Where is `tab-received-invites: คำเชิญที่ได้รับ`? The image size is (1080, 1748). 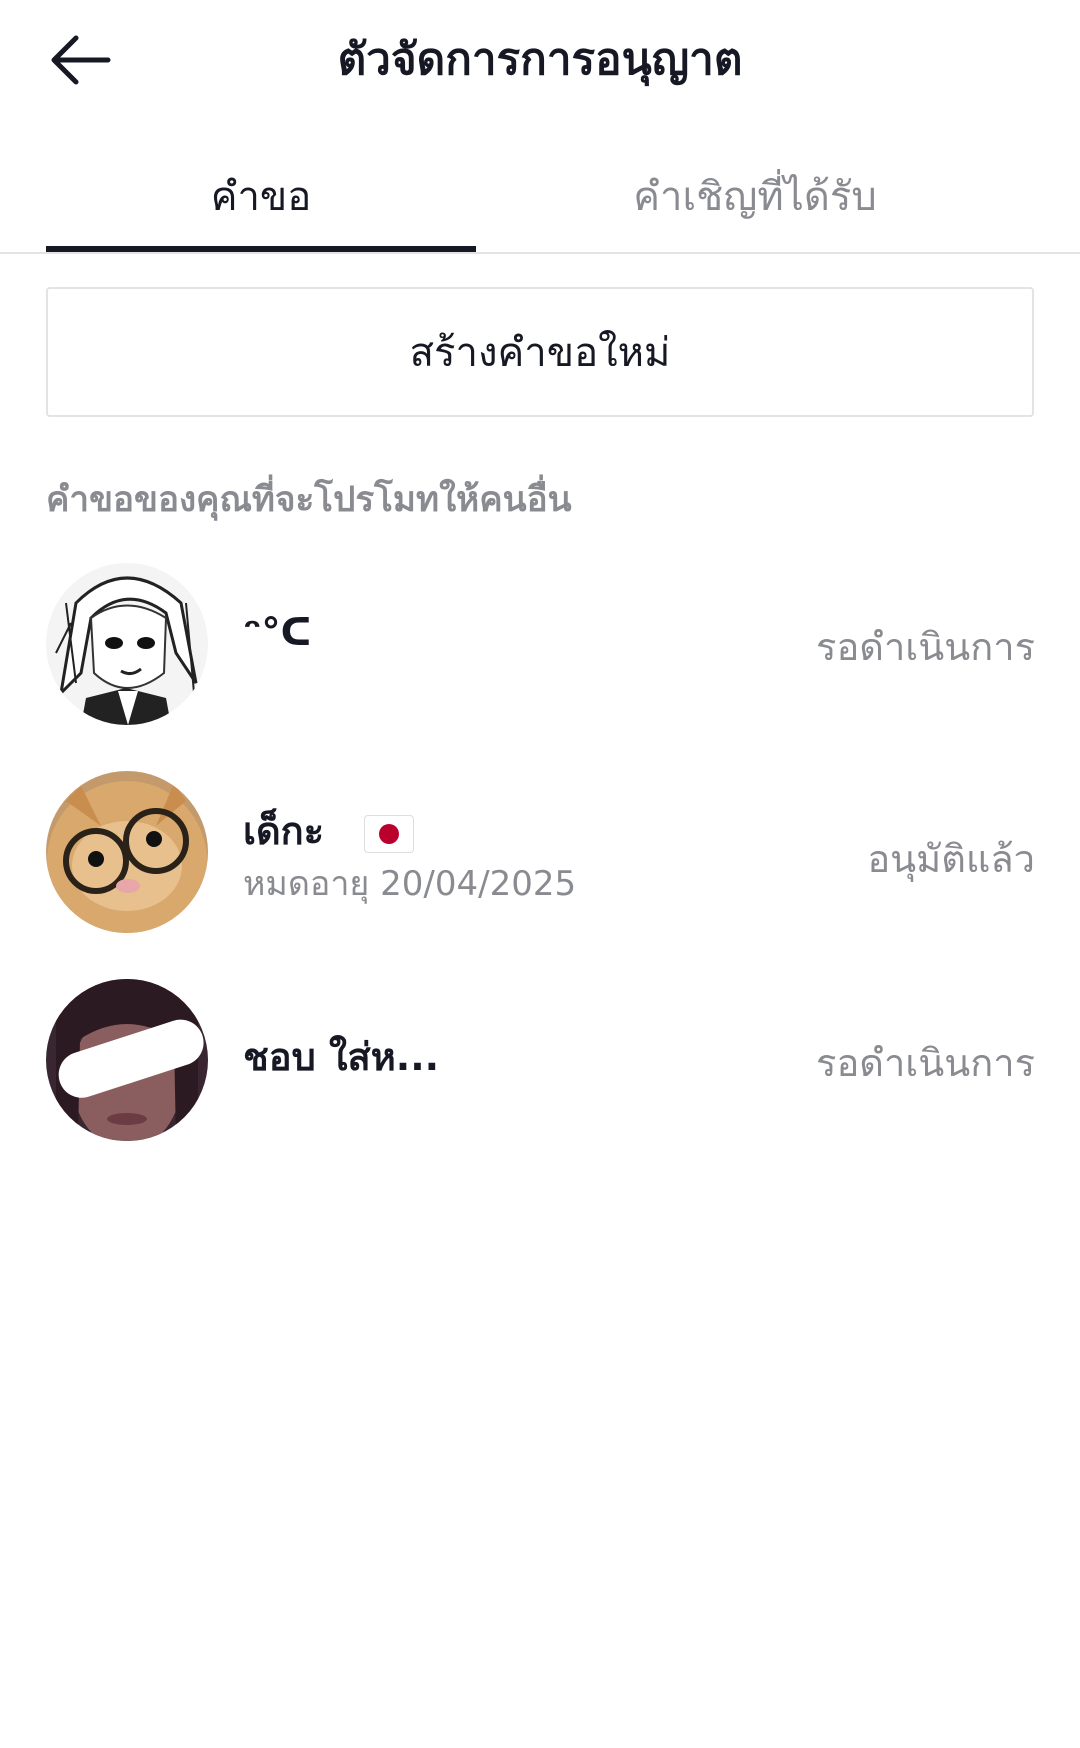
tab-received-invites: คำเชิญที่ได้รับ is located at coordinates (755, 196).